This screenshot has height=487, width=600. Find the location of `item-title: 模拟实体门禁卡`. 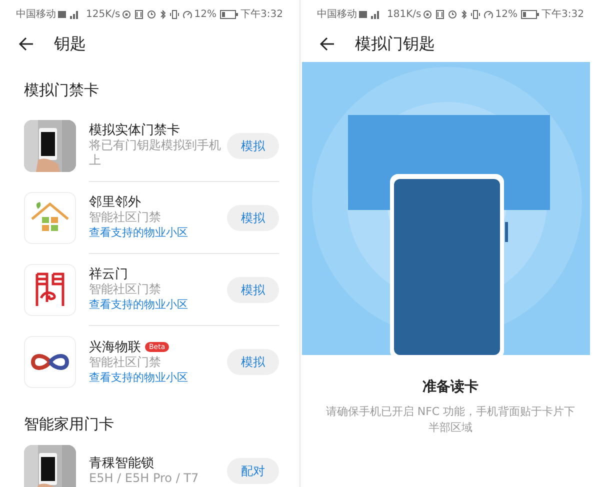

item-title: 模拟实体门禁卡 is located at coordinates (134, 130).